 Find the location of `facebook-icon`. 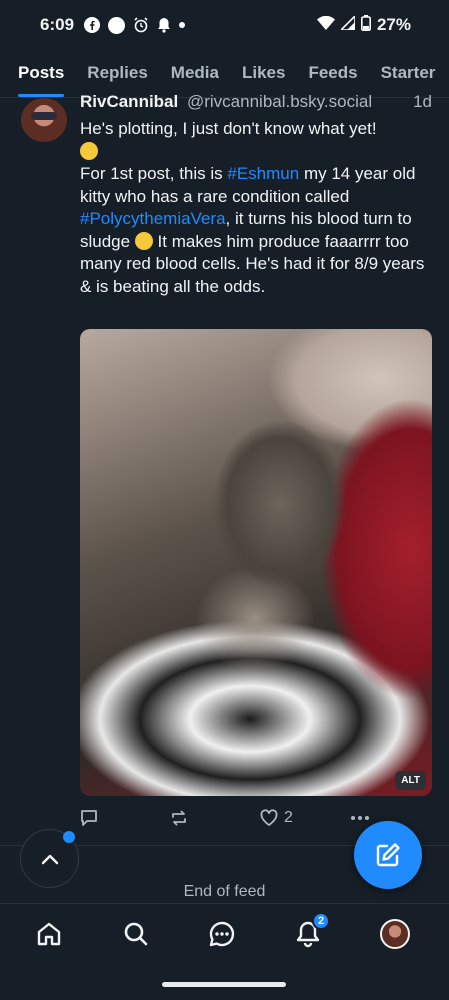

facebook-icon is located at coordinates (92, 25).